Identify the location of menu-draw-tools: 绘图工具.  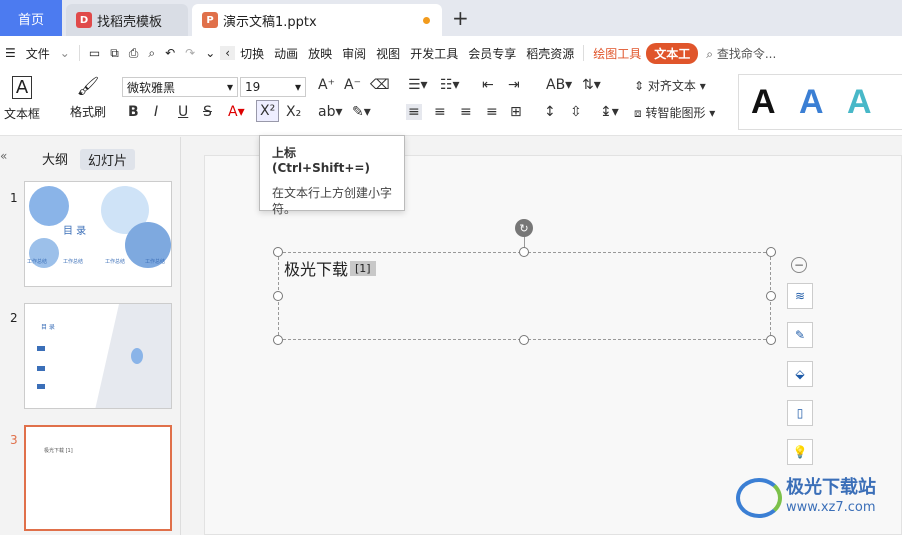
(617, 53).